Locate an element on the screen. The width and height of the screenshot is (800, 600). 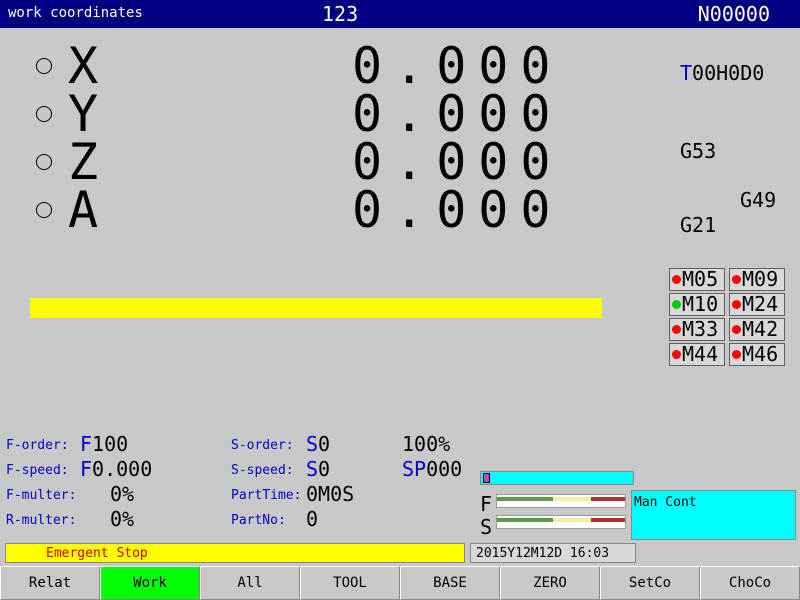
s-order-value: S0 is located at coordinates (318, 444).